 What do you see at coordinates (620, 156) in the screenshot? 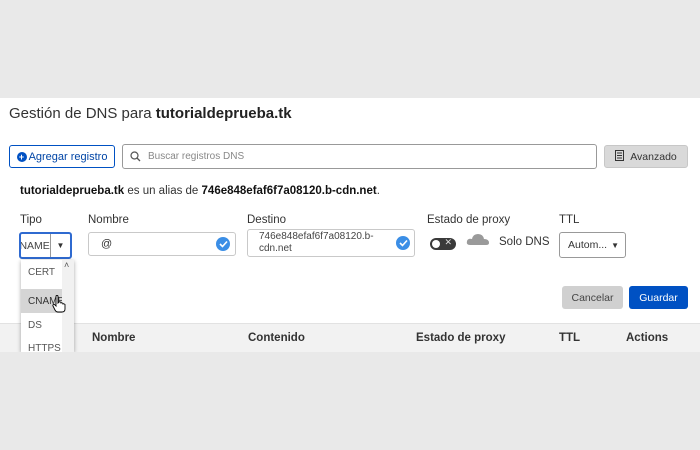
I see `document-icon` at bounding box center [620, 156].